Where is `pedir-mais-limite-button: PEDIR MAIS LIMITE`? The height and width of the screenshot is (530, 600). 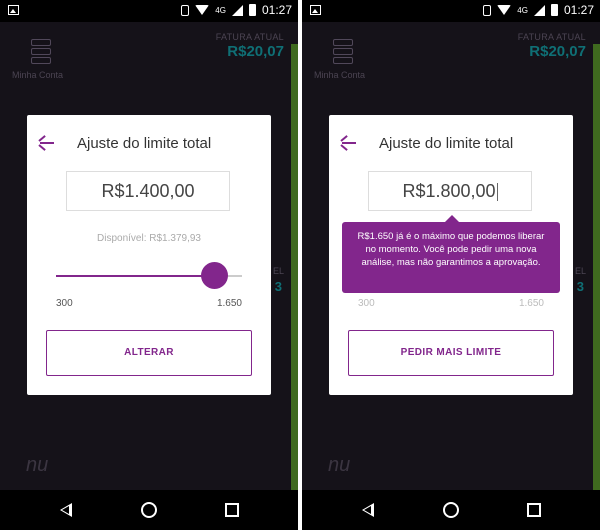
pedir-mais-limite-button: PEDIR MAIS LIMITE is located at coordinates (451, 353).